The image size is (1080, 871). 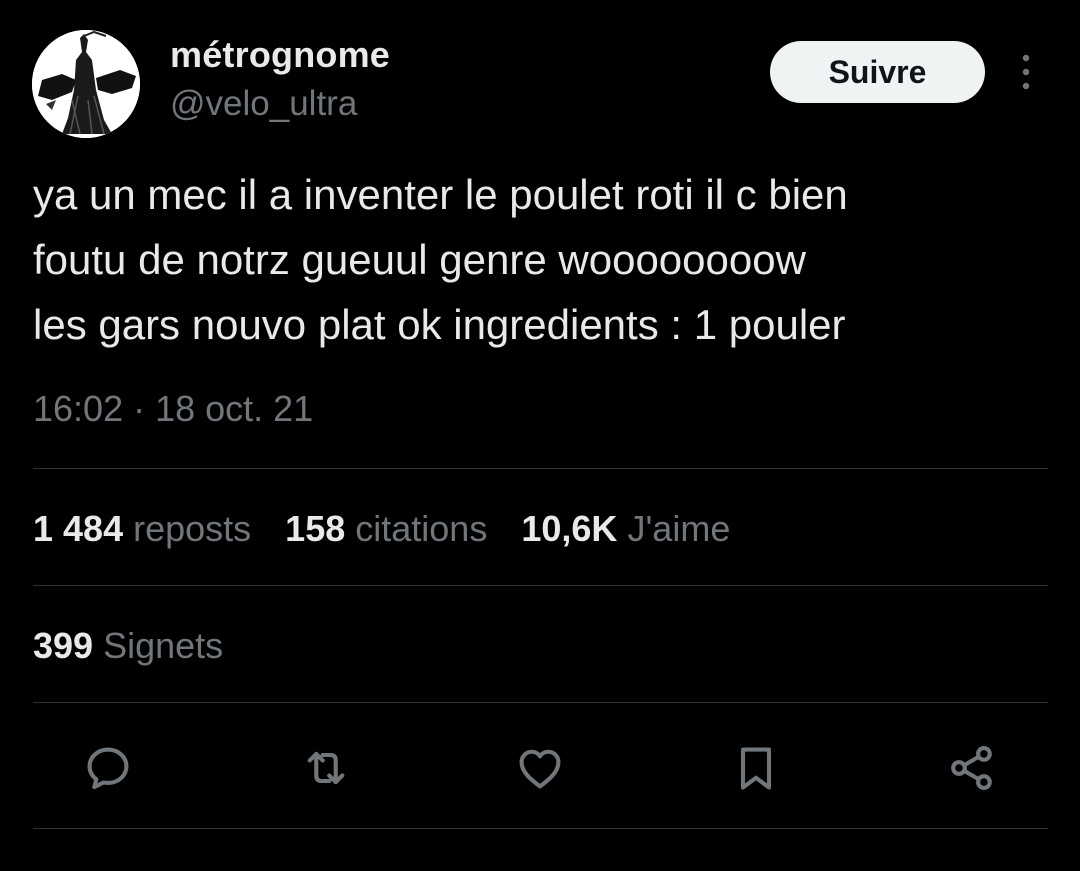 I want to click on reply-icon, so click(x=108, y=768).